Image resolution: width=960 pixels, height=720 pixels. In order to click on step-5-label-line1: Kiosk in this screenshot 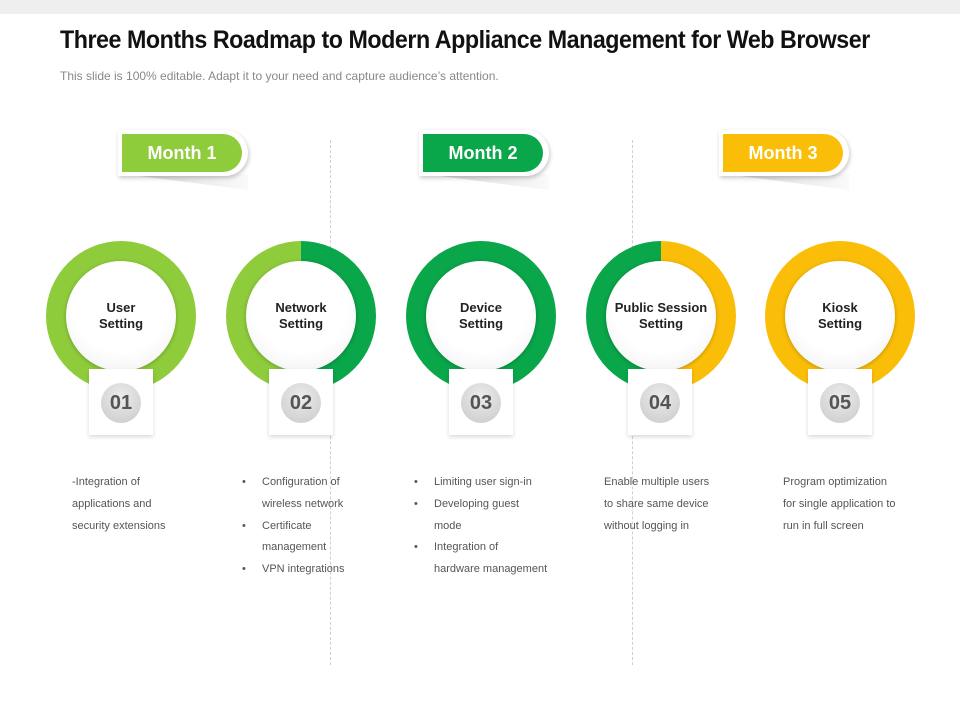, I will do `click(840, 307)`.